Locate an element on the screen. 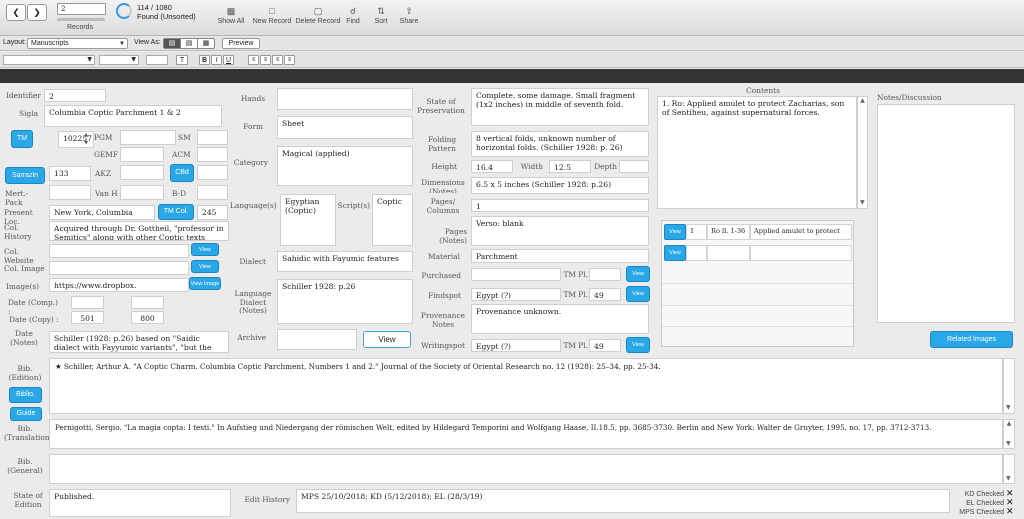 Image resolution: width=1024 pixels, height=519 pixels. portal-row-view-button: View is located at coordinates (675, 232).